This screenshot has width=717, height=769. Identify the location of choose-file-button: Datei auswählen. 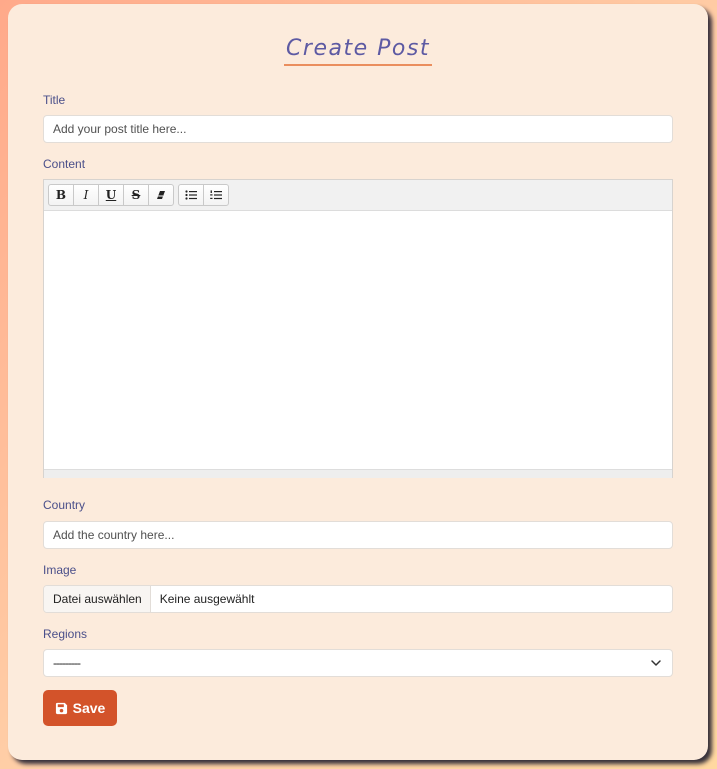
(97, 599).